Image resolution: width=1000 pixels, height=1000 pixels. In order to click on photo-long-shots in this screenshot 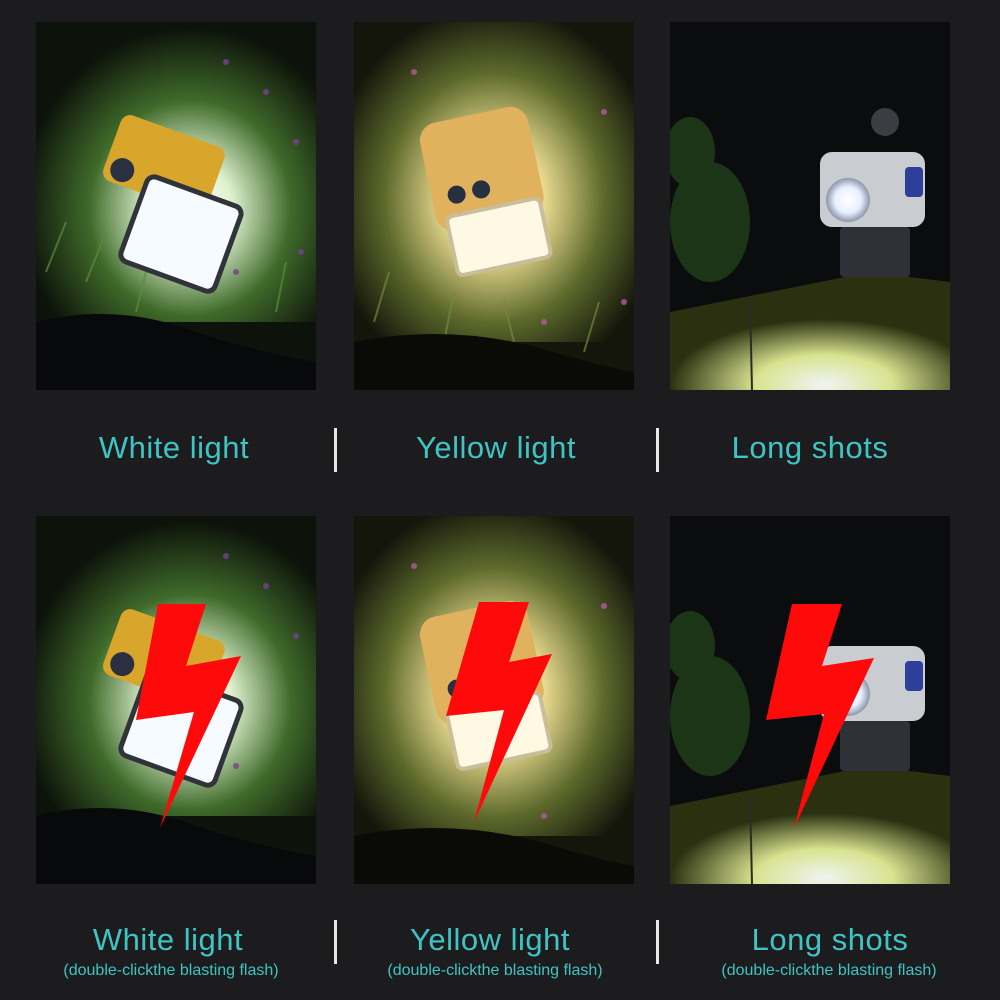, I will do `click(810, 206)`.